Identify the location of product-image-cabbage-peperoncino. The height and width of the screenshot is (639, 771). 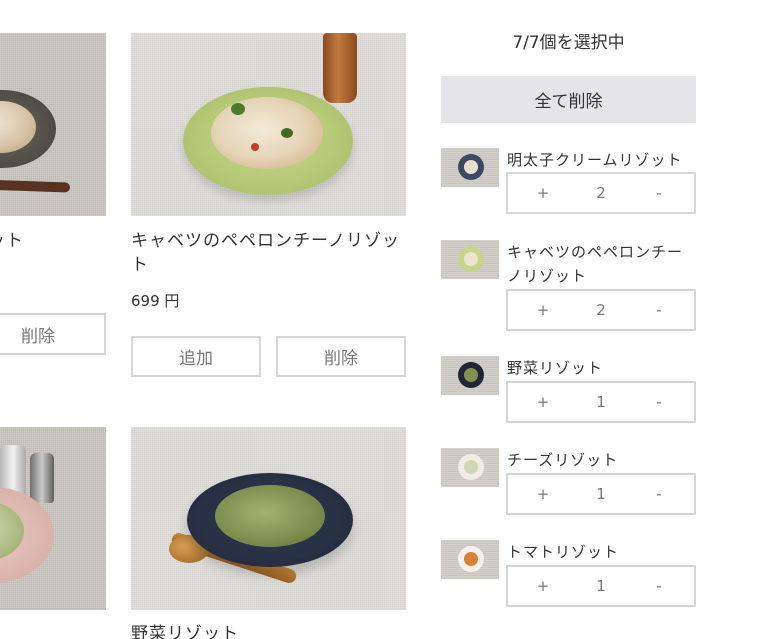
(268, 124).